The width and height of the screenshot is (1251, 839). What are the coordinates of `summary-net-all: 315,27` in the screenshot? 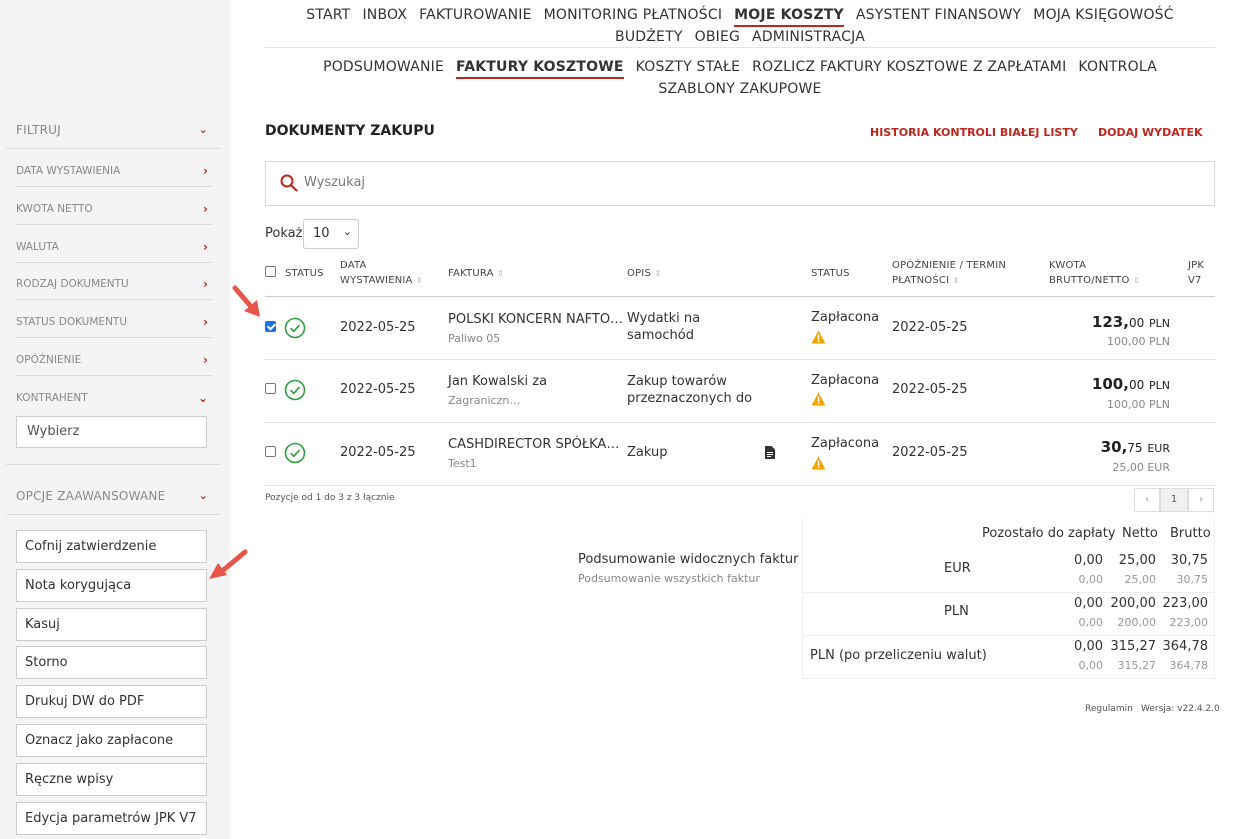 It's located at (1137, 665).